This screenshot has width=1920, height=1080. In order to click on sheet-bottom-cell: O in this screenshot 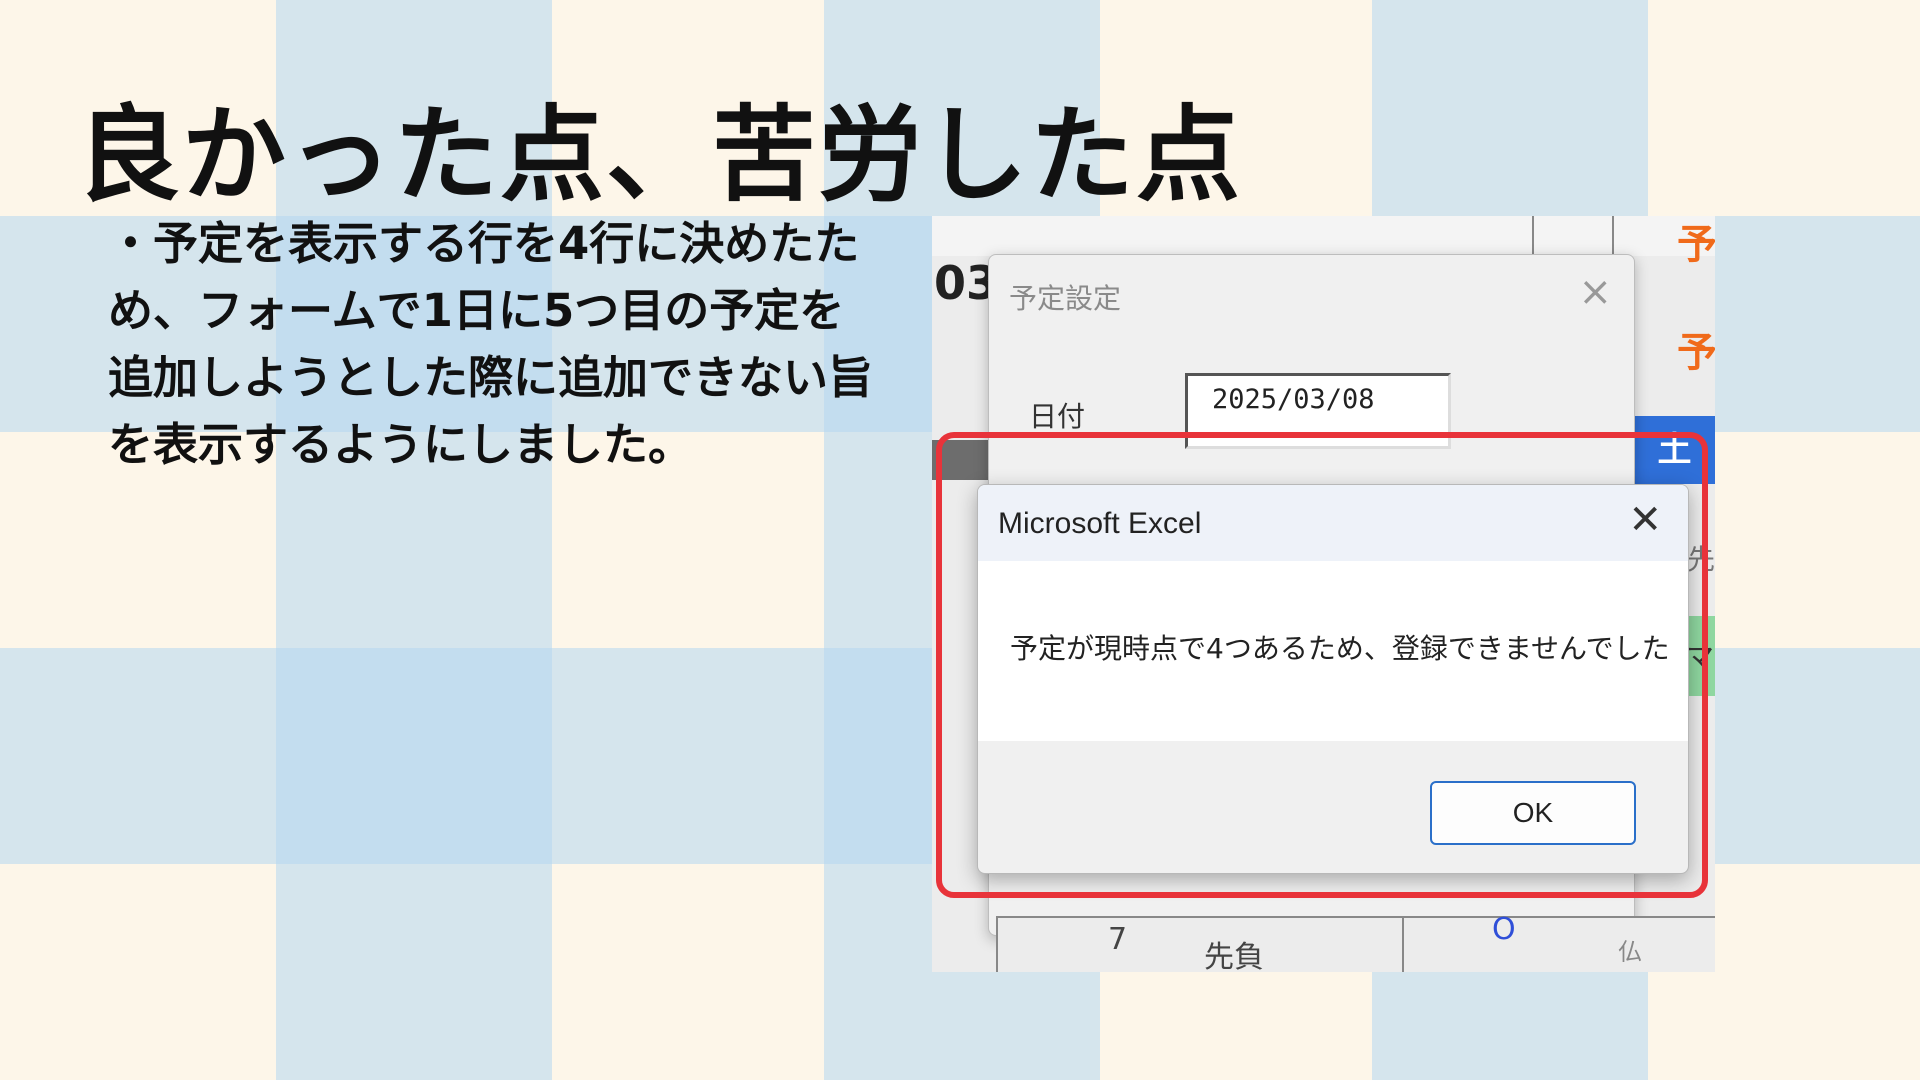, I will do `click(1504, 929)`.